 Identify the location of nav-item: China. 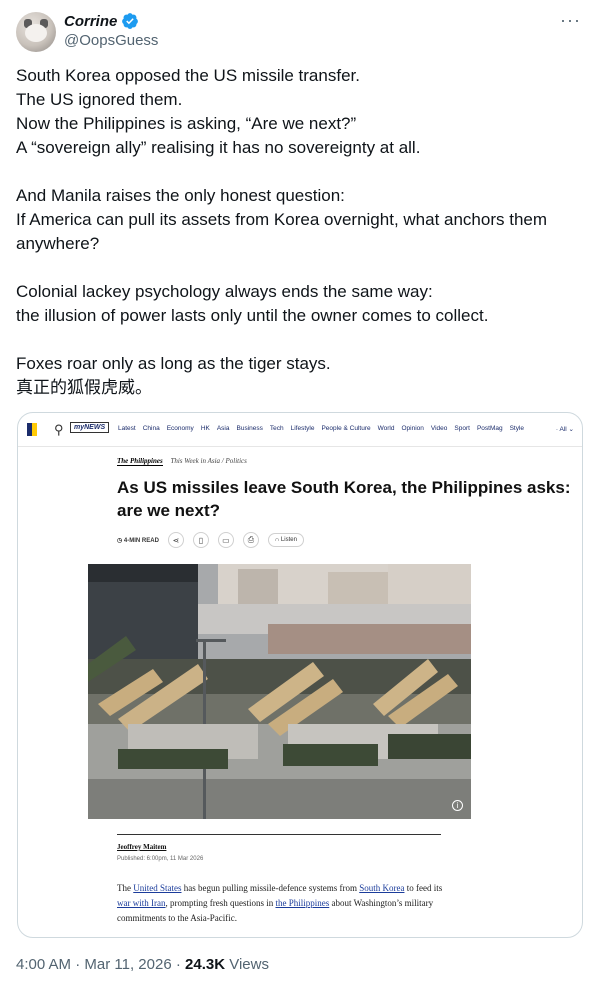
(151, 428).